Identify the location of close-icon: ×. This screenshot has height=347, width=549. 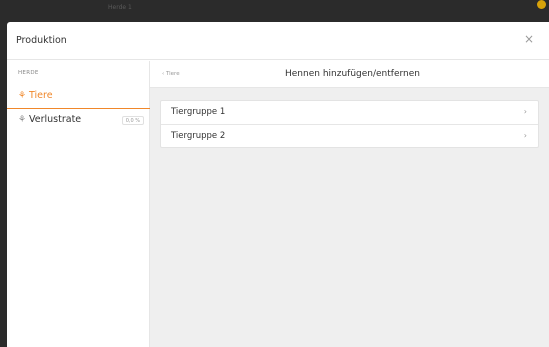
(529, 39).